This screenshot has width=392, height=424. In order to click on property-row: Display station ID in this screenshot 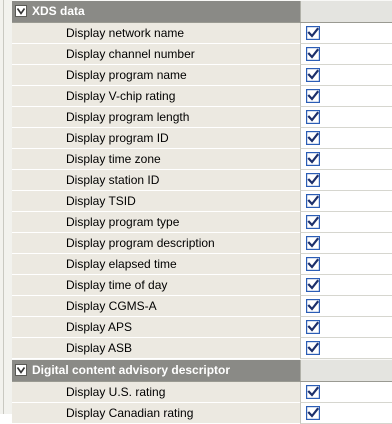, I will do `click(202, 180)`.